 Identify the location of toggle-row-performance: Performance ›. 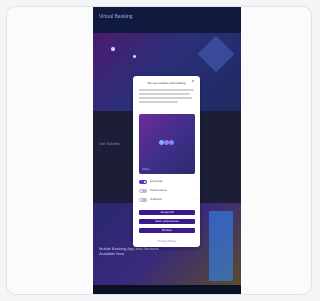
(167, 191).